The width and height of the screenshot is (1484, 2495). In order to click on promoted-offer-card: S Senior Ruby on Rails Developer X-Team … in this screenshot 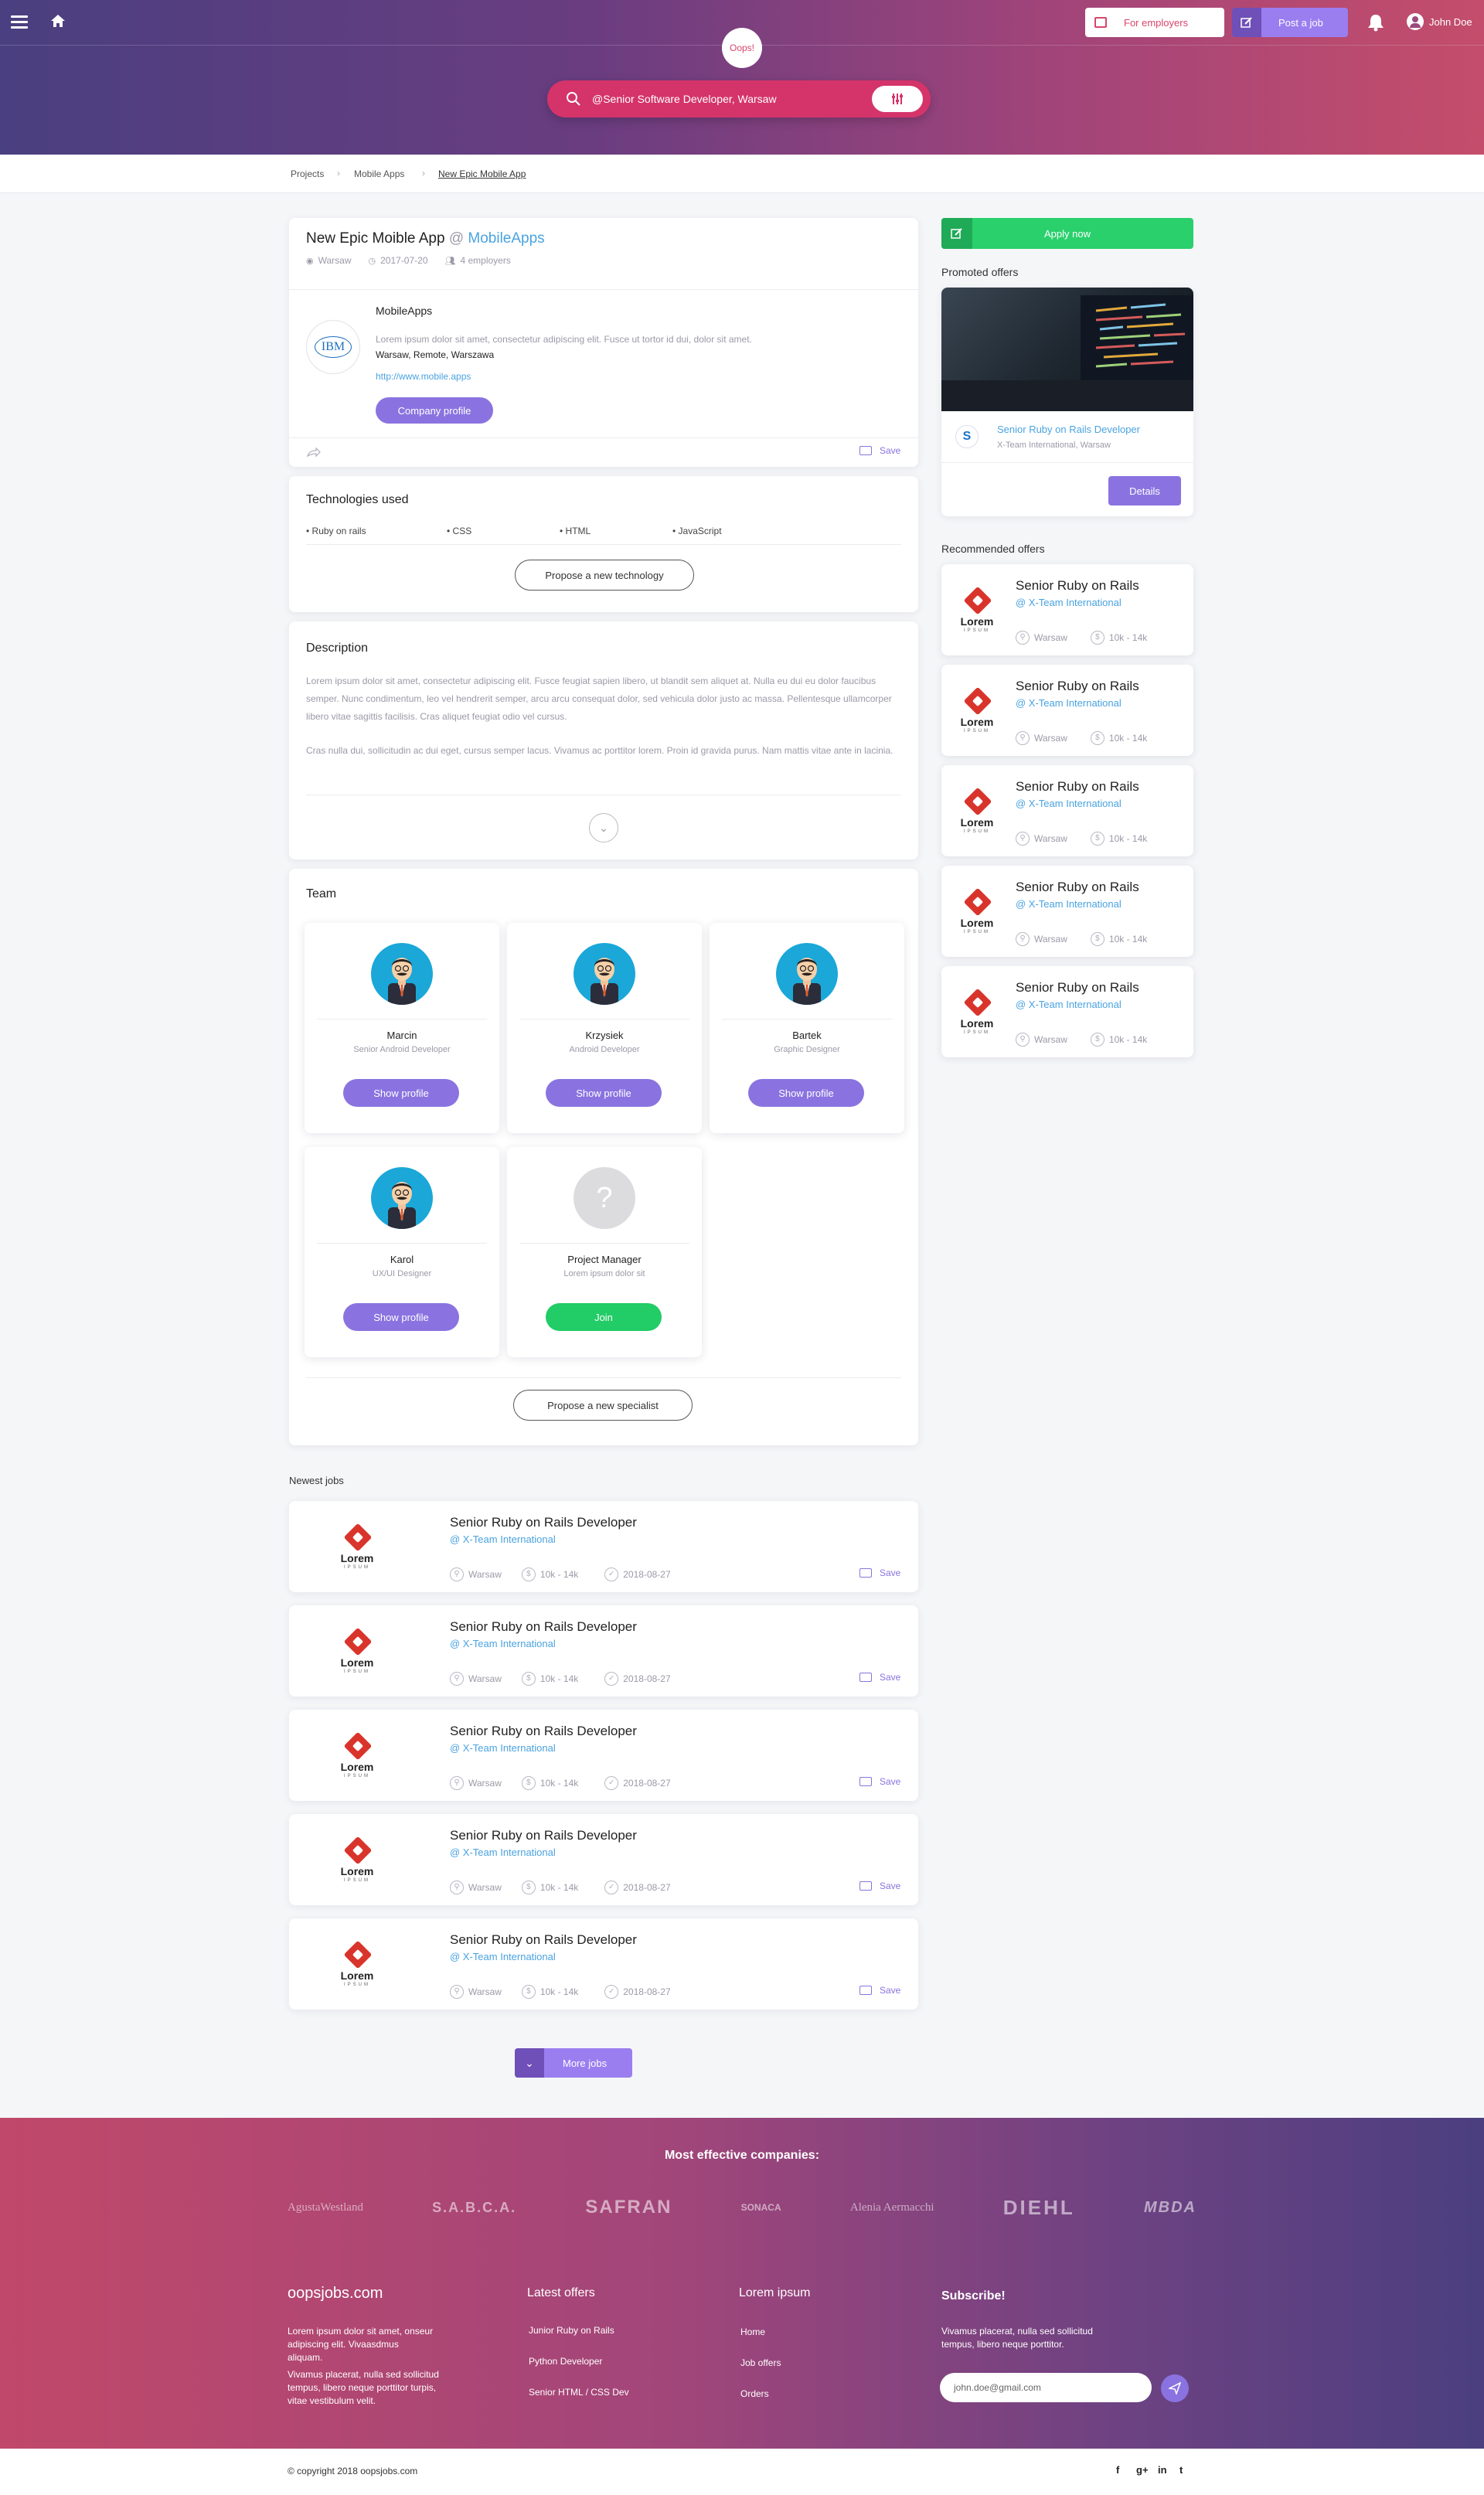, I will do `click(1067, 402)`.